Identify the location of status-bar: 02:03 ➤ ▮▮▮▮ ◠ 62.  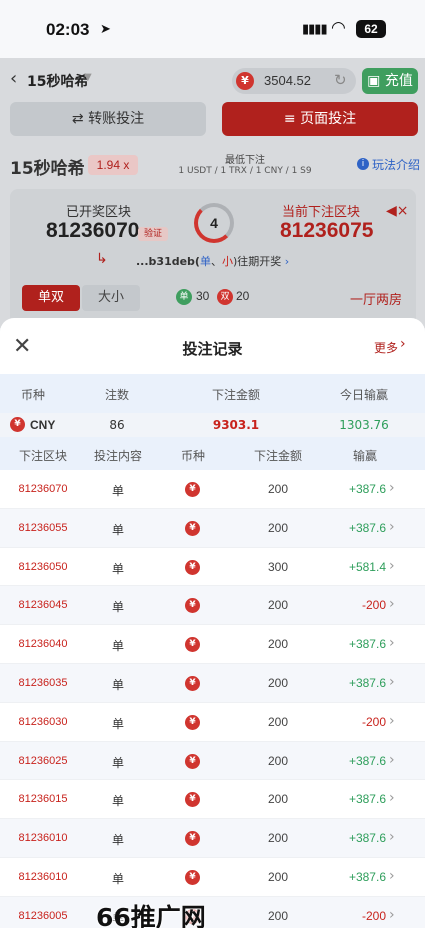
(212, 29).